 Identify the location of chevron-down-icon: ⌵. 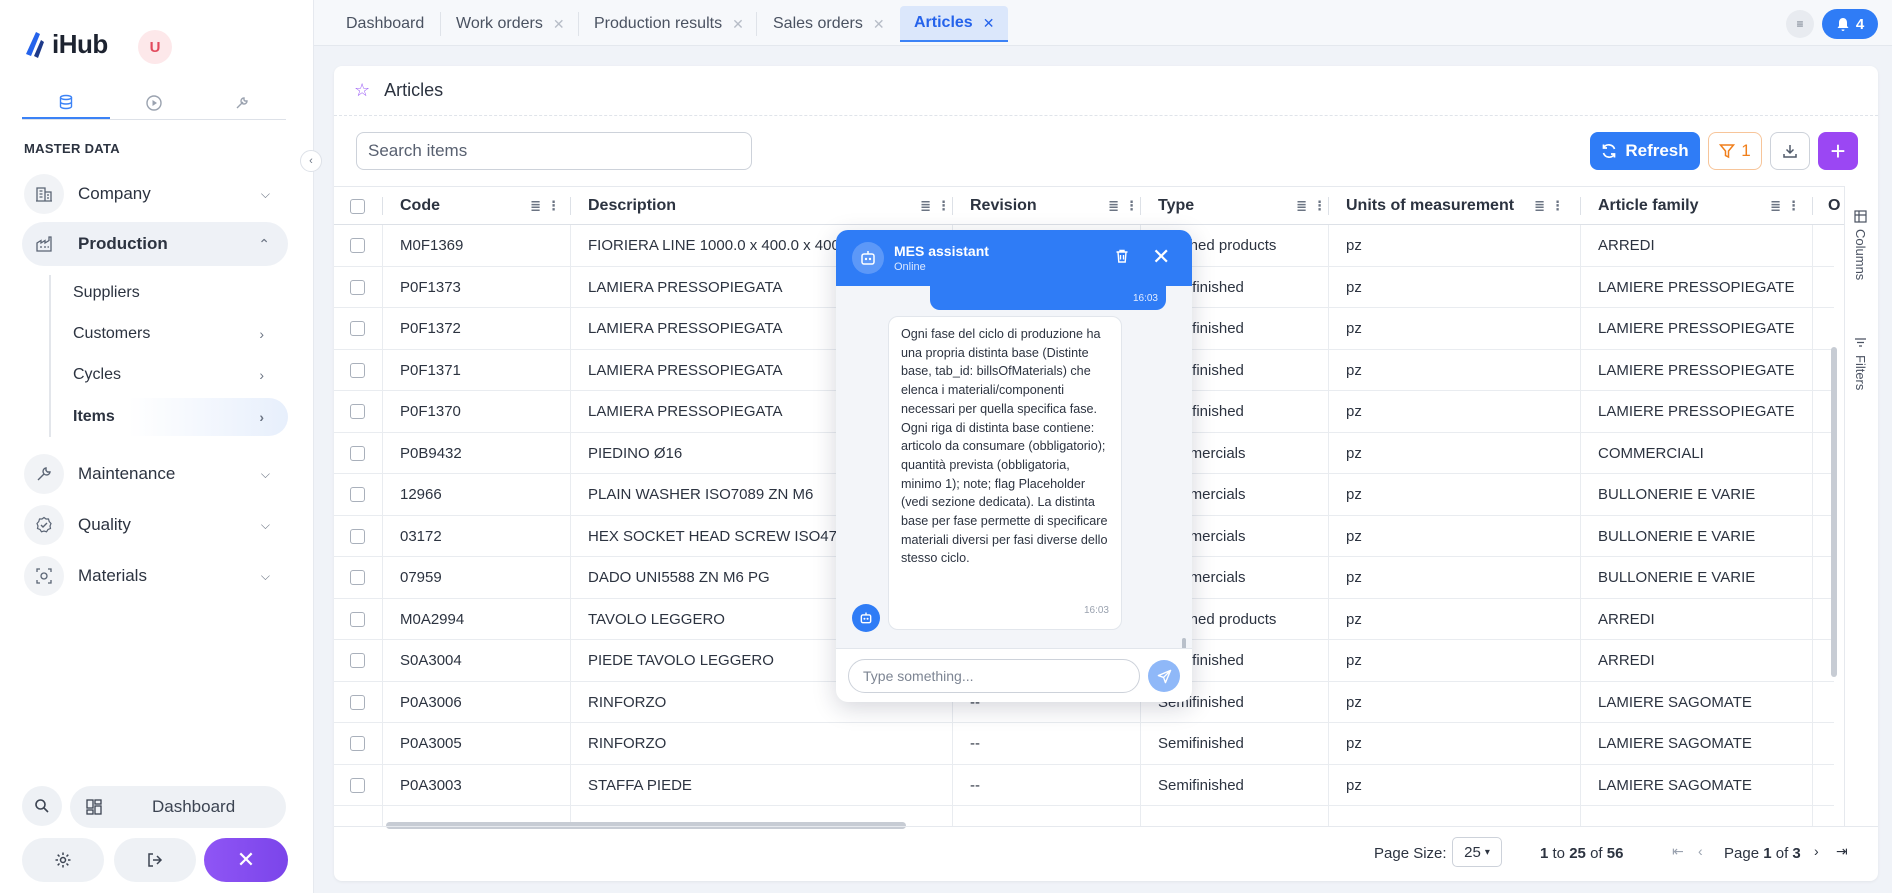
(265, 473).